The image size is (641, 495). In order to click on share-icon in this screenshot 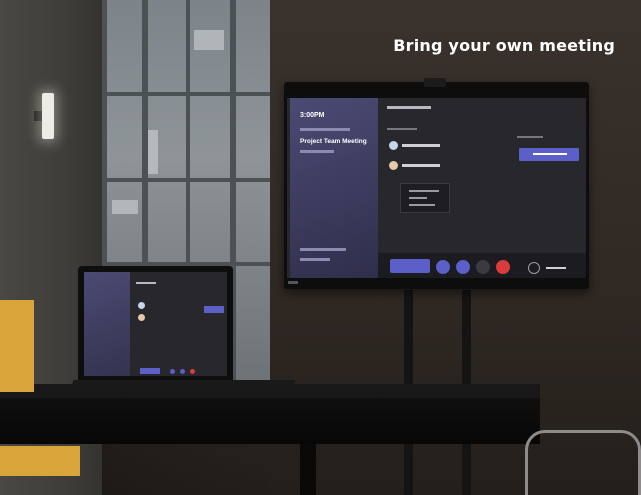, I will do `click(483, 267)`.